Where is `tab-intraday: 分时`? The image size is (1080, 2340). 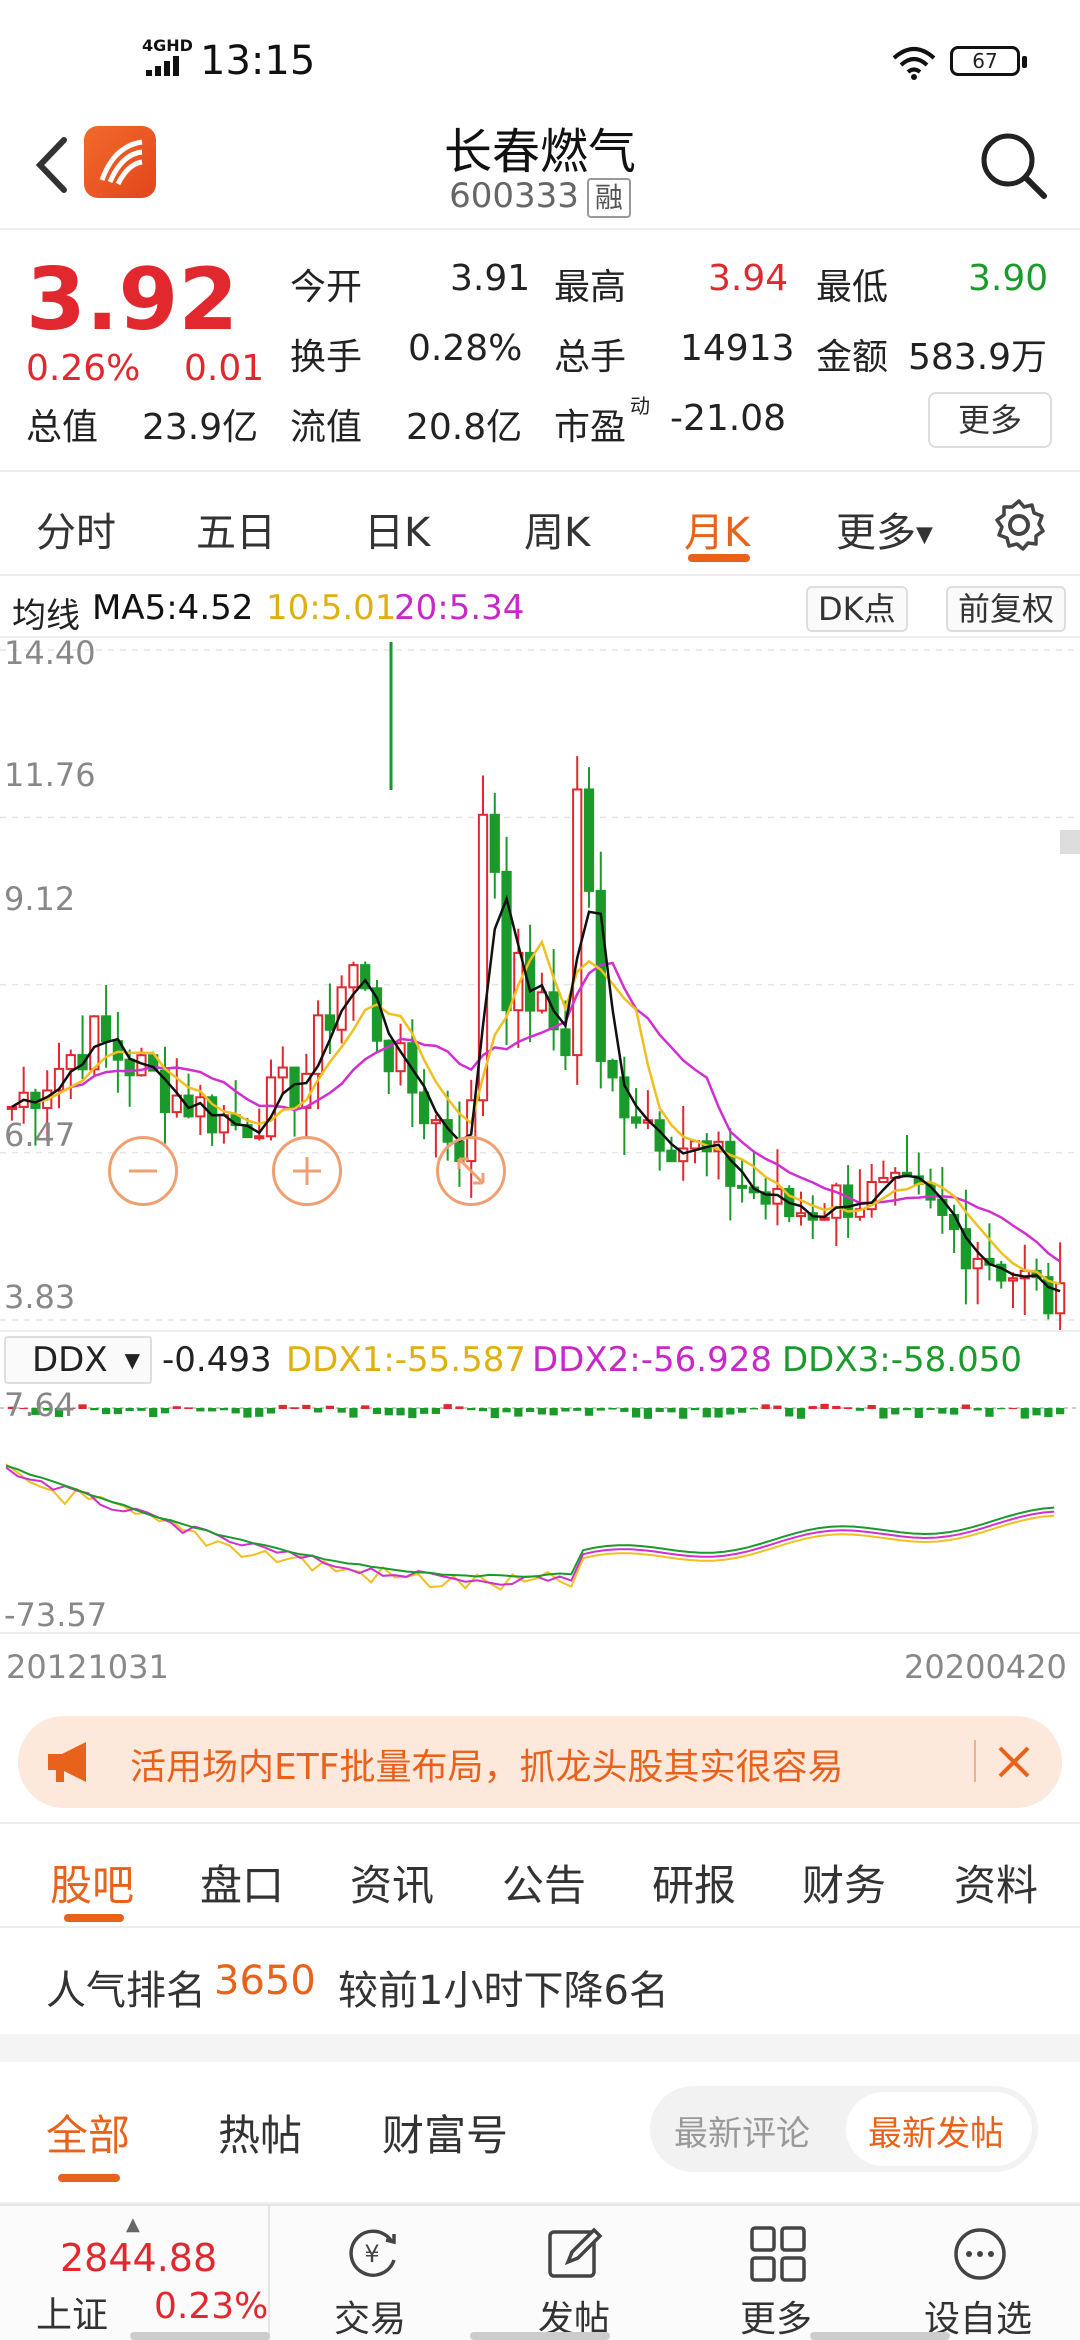
tab-intraday: 分时 is located at coordinates (76, 529).